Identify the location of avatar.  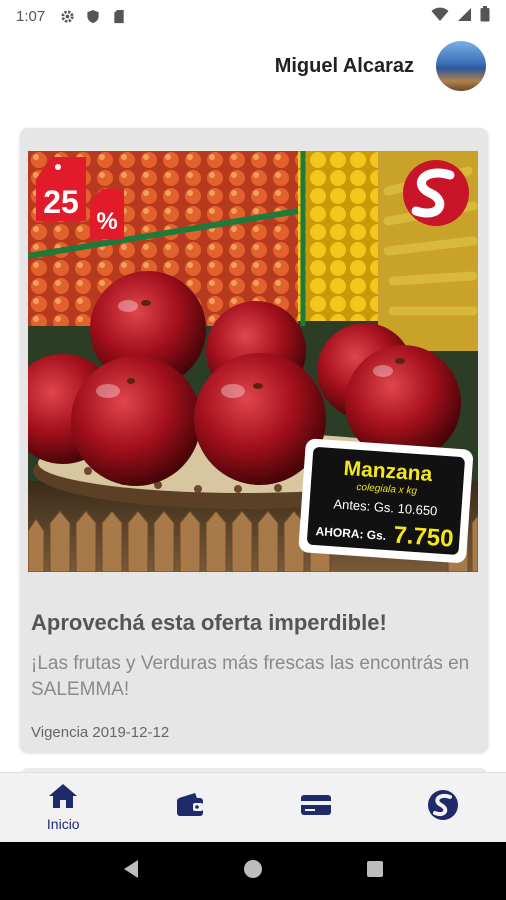
(461, 66).